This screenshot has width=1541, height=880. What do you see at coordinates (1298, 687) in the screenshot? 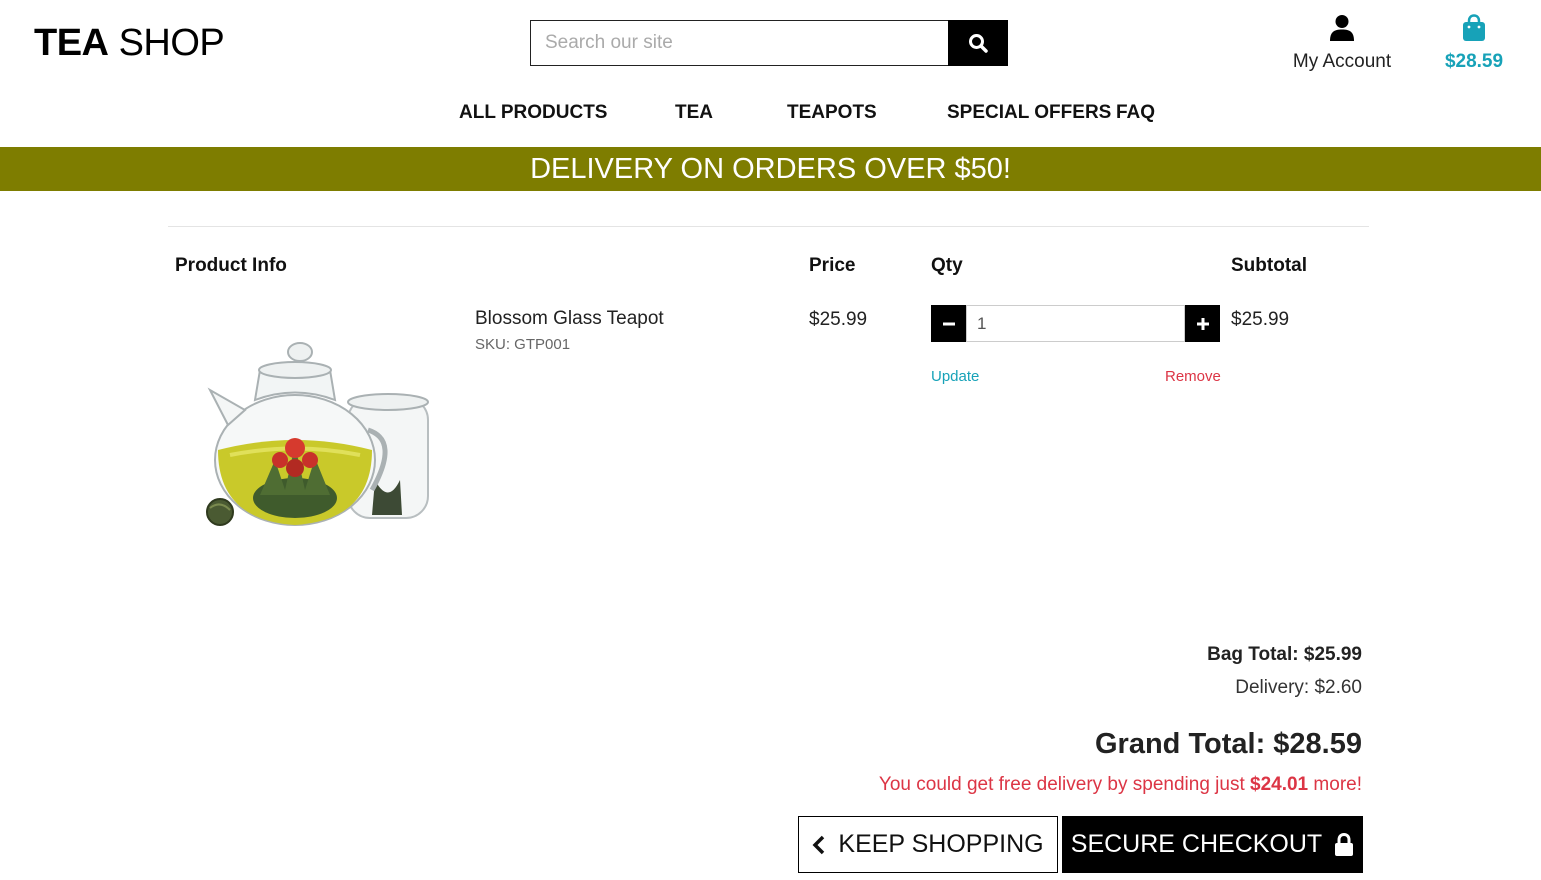
I see `delivery-cost: Delivery: $2.60` at bounding box center [1298, 687].